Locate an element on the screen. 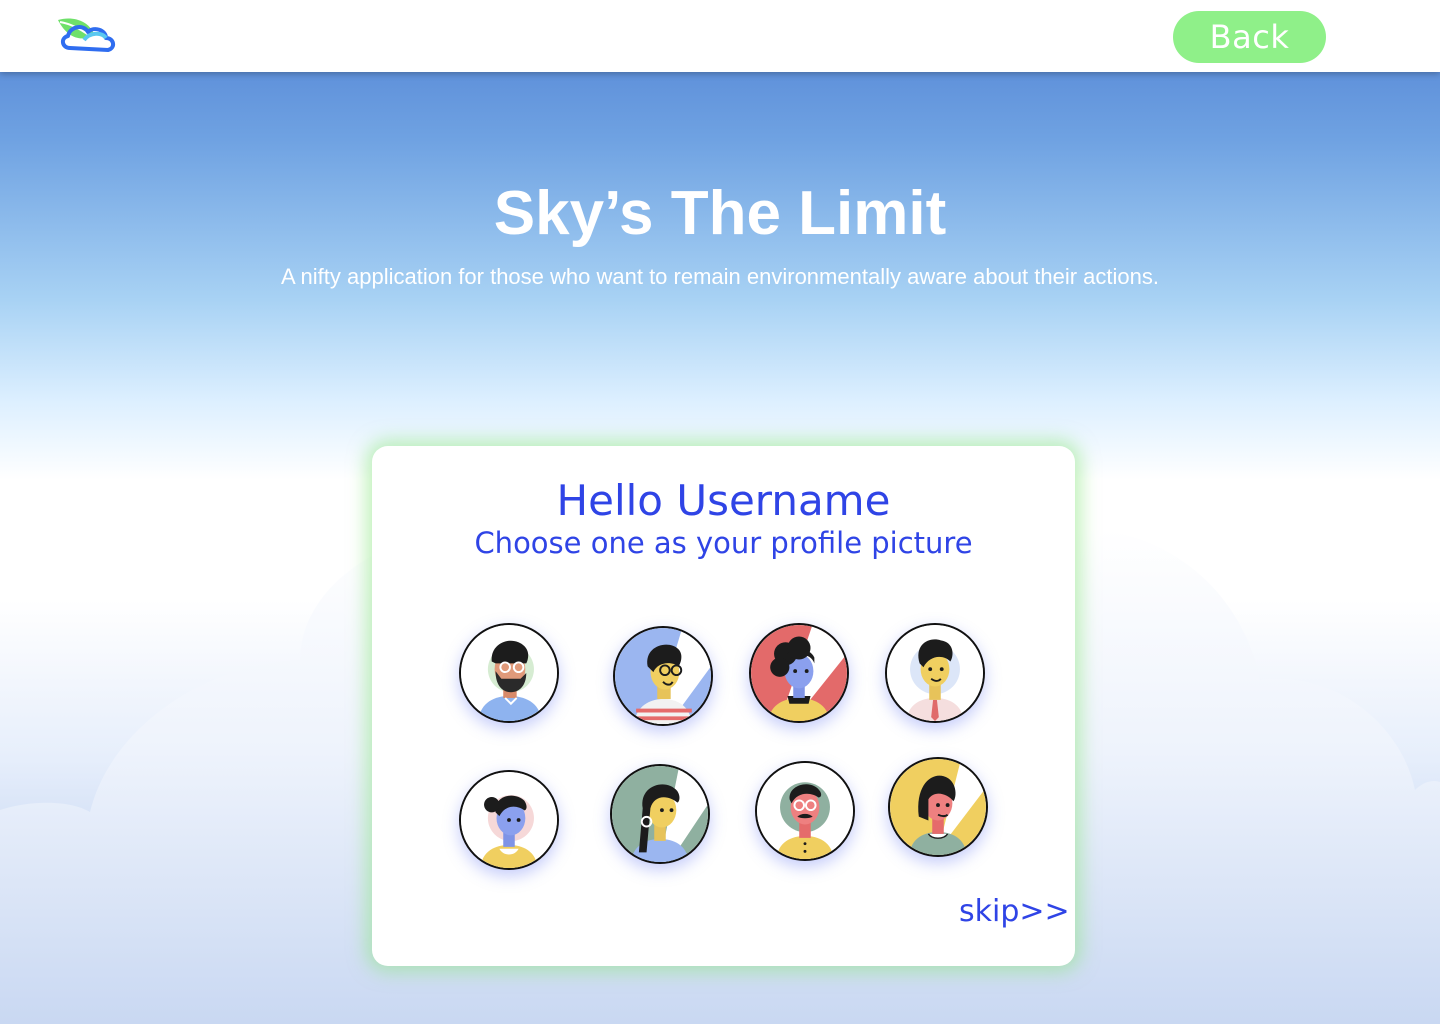  back-button: Back is located at coordinates (1249, 37).